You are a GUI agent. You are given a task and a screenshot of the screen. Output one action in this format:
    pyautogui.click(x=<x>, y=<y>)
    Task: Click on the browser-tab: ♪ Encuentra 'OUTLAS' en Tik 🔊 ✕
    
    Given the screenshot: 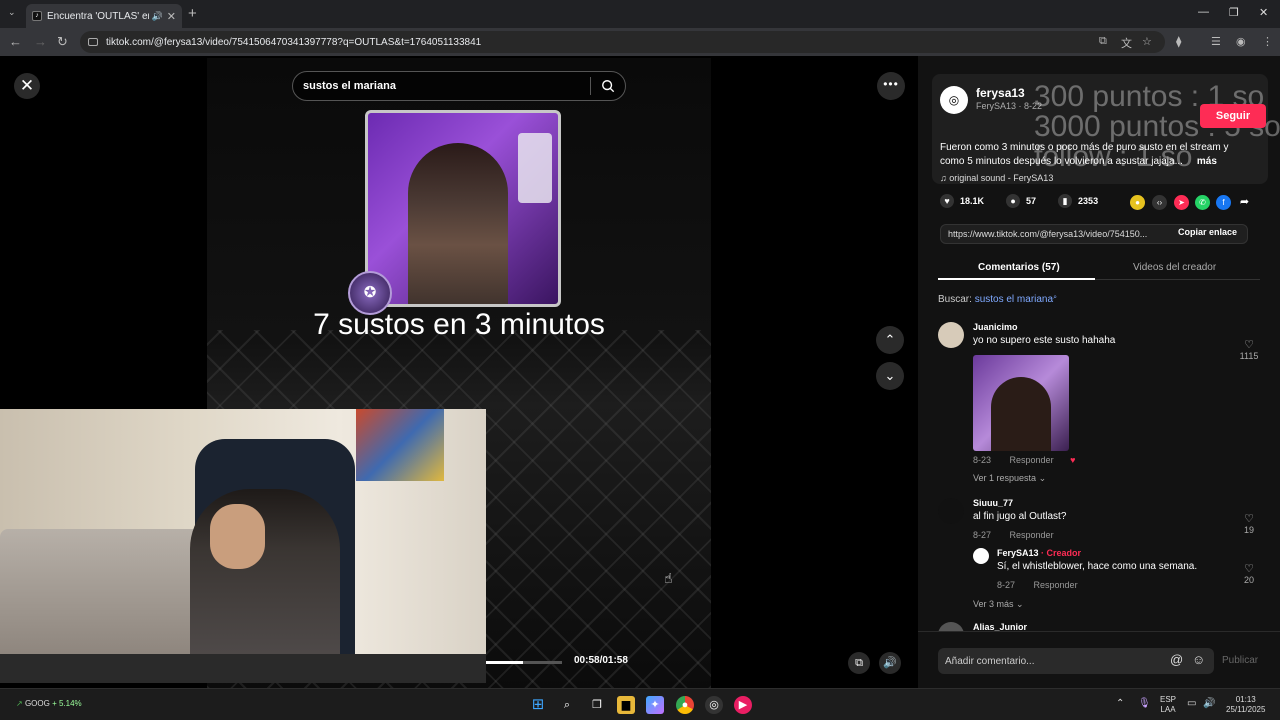 What is the action you would take?
    pyautogui.click(x=104, y=16)
    